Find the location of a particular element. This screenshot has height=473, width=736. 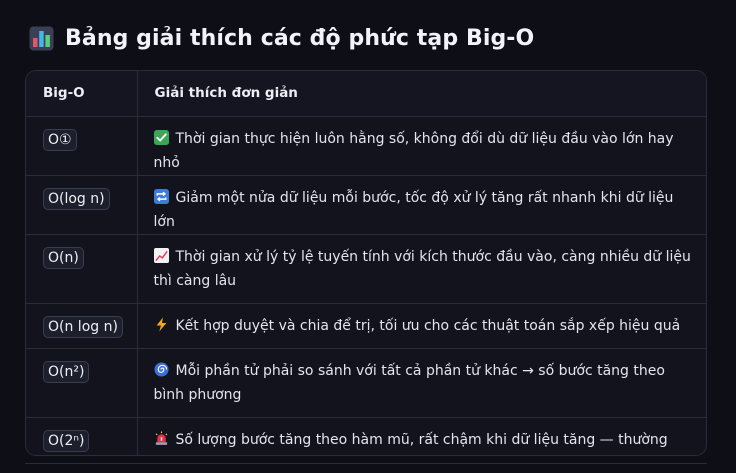

big-o-code: O(2ⁿ) is located at coordinates (66, 440).